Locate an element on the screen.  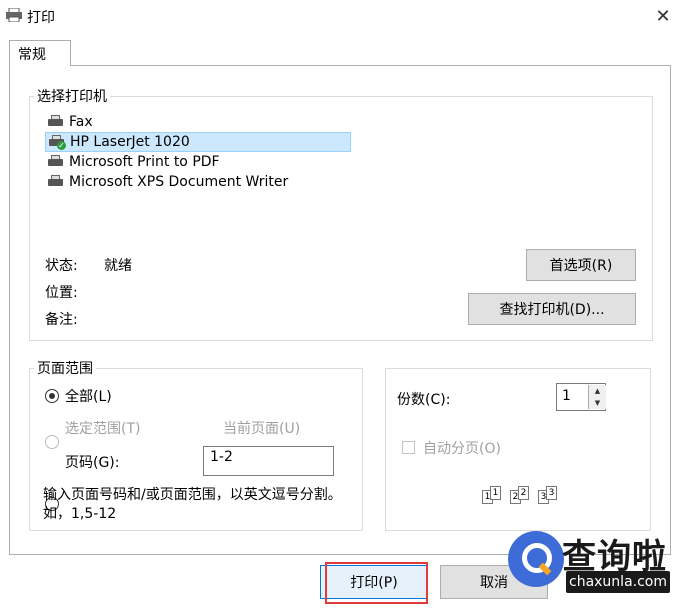
spin-up-icon: ▲ is located at coordinates (597, 391).